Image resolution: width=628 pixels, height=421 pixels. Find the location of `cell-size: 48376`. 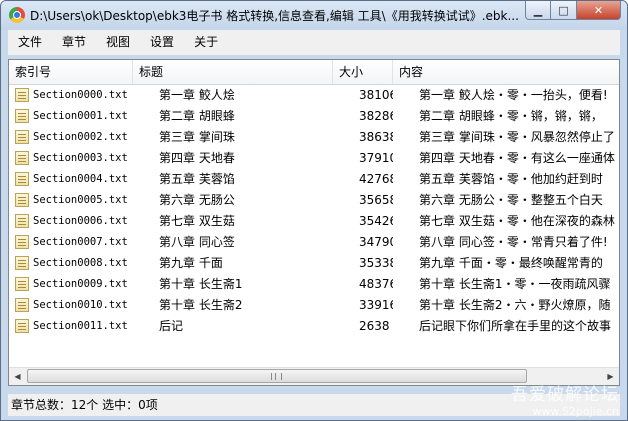

cell-size: 48376 is located at coordinates (376, 284).